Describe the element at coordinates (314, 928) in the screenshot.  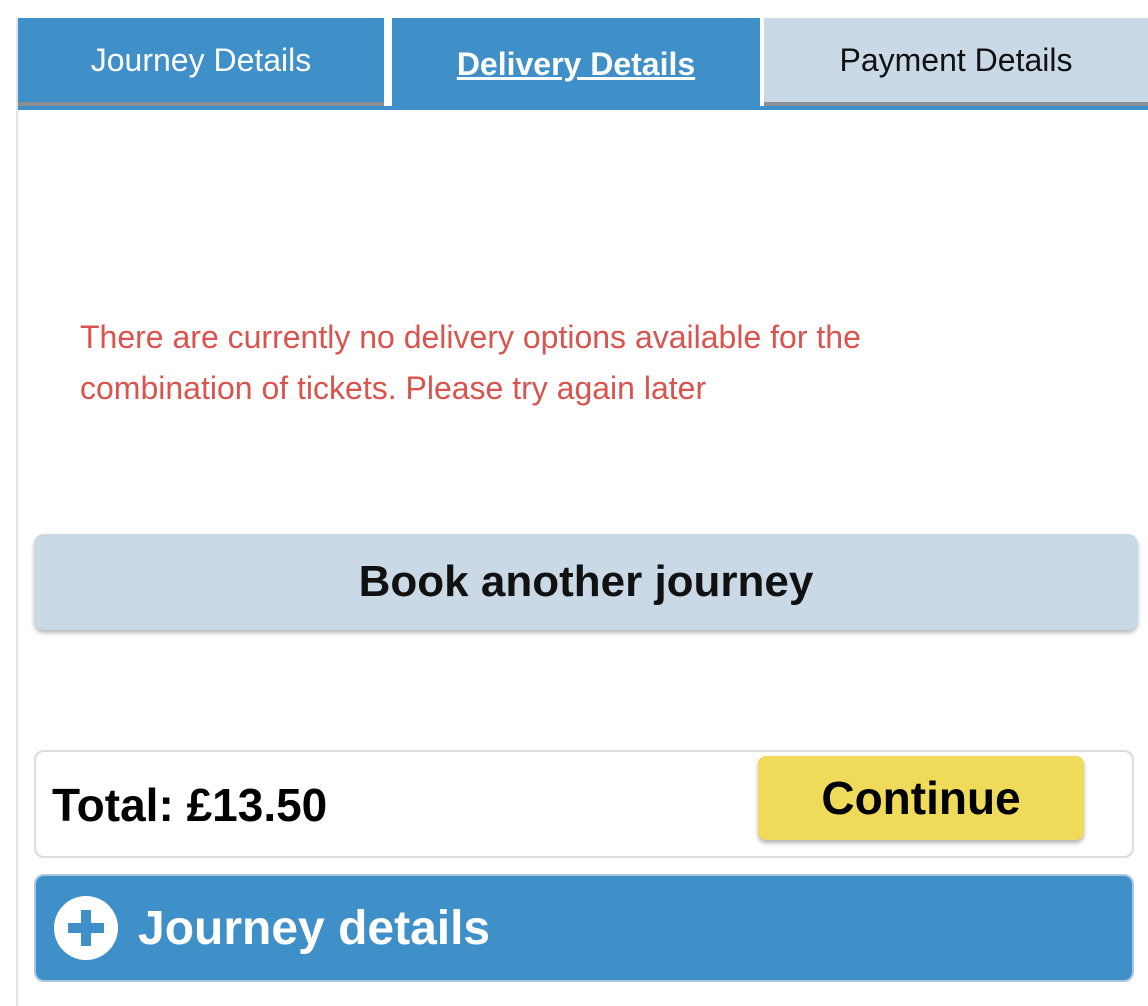
I see `journey-details-label: Journey details` at that location.